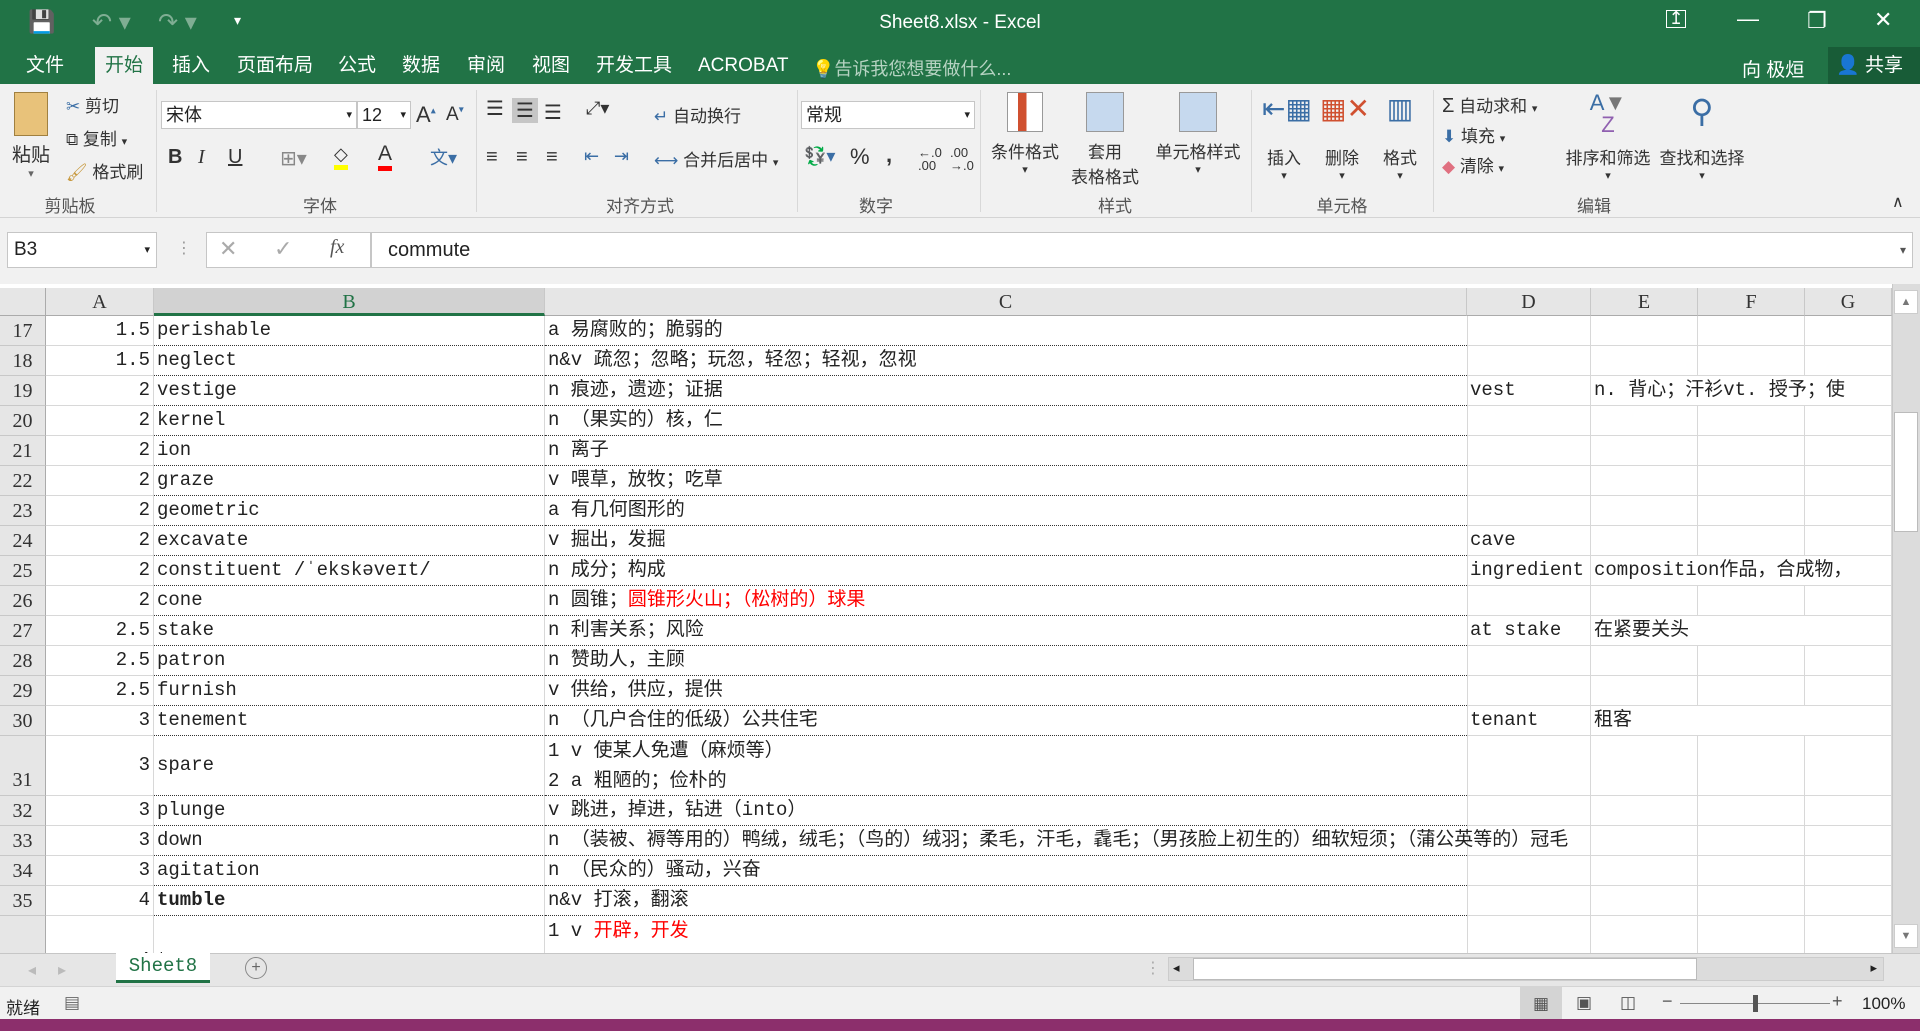 This screenshot has width=1920, height=1031. What do you see at coordinates (597, 108) in the screenshot?
I see `orientation-icon: ⤢▾` at bounding box center [597, 108].